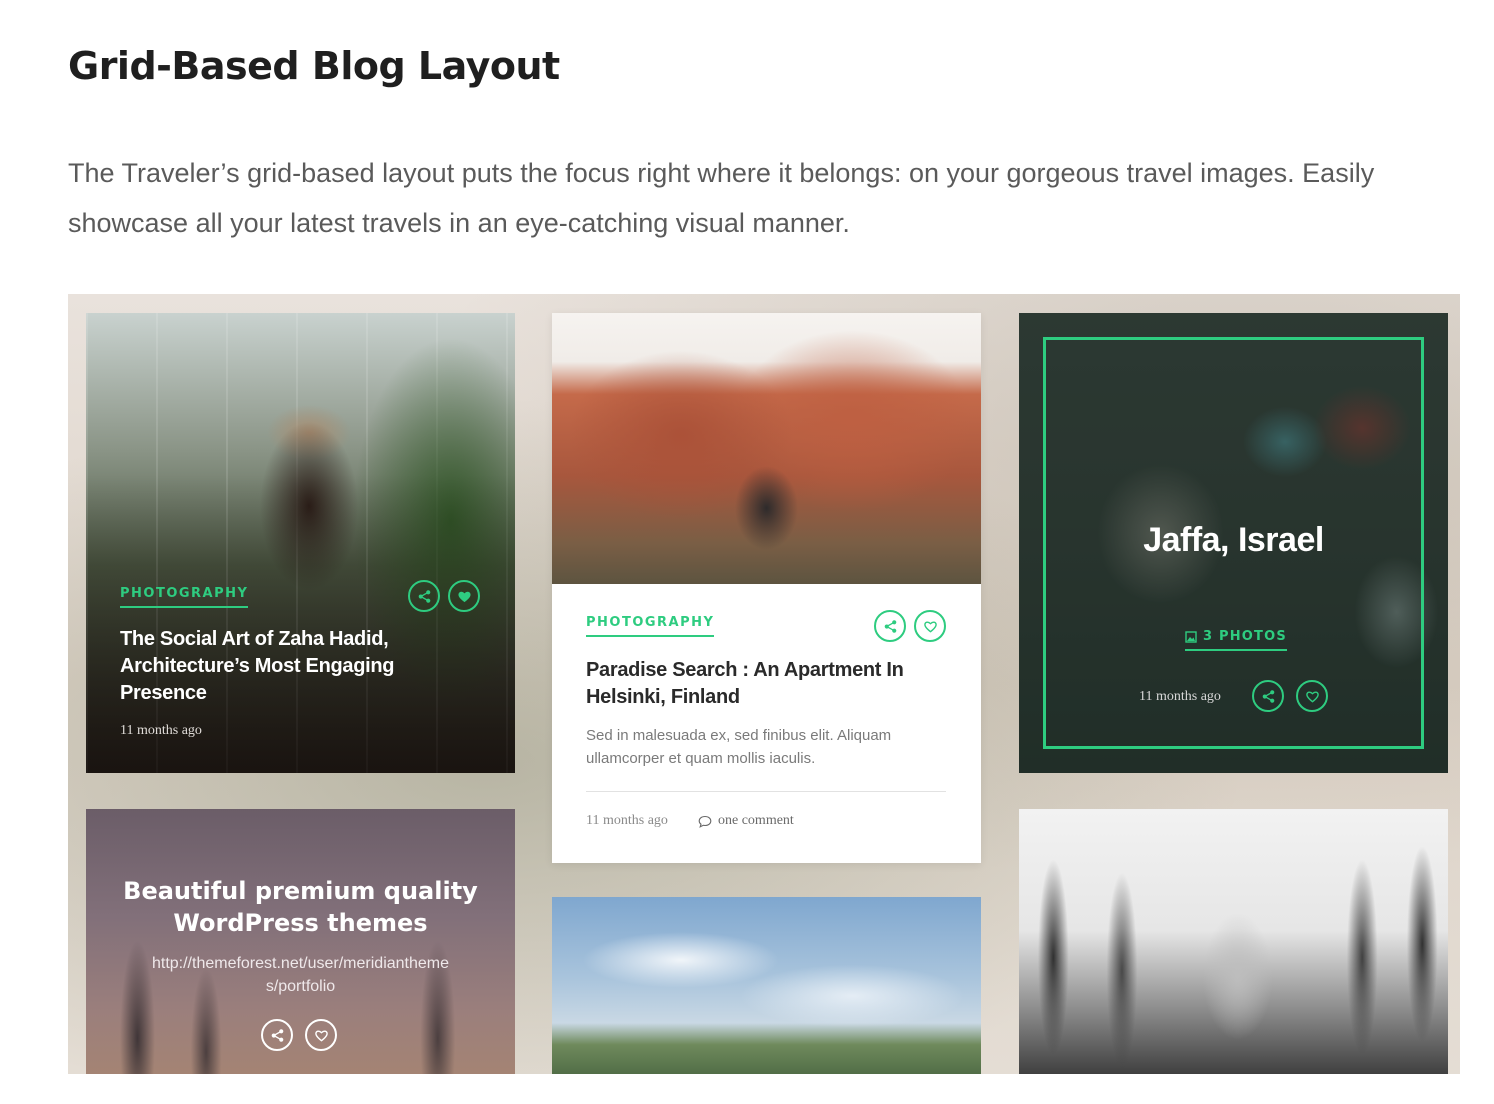 Image resolution: width=1494 pixels, height=1104 pixels. I want to click on photo-count-label: 3 PHOTOS, so click(1245, 636).